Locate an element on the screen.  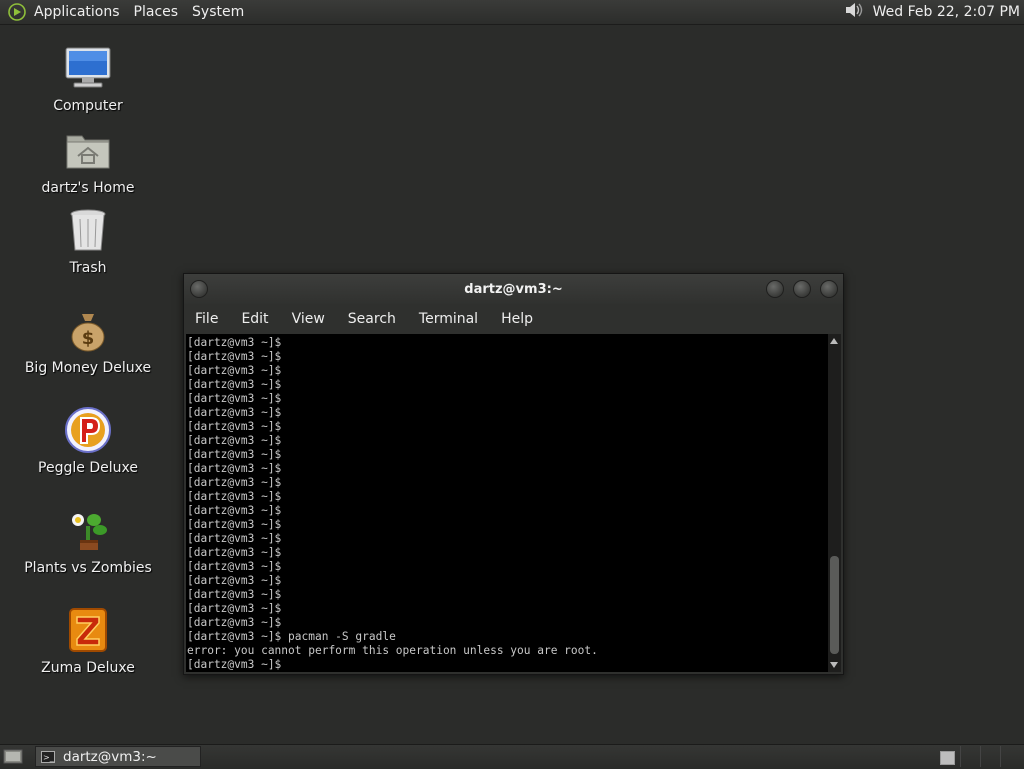
close-button is located at coordinates (829, 289).